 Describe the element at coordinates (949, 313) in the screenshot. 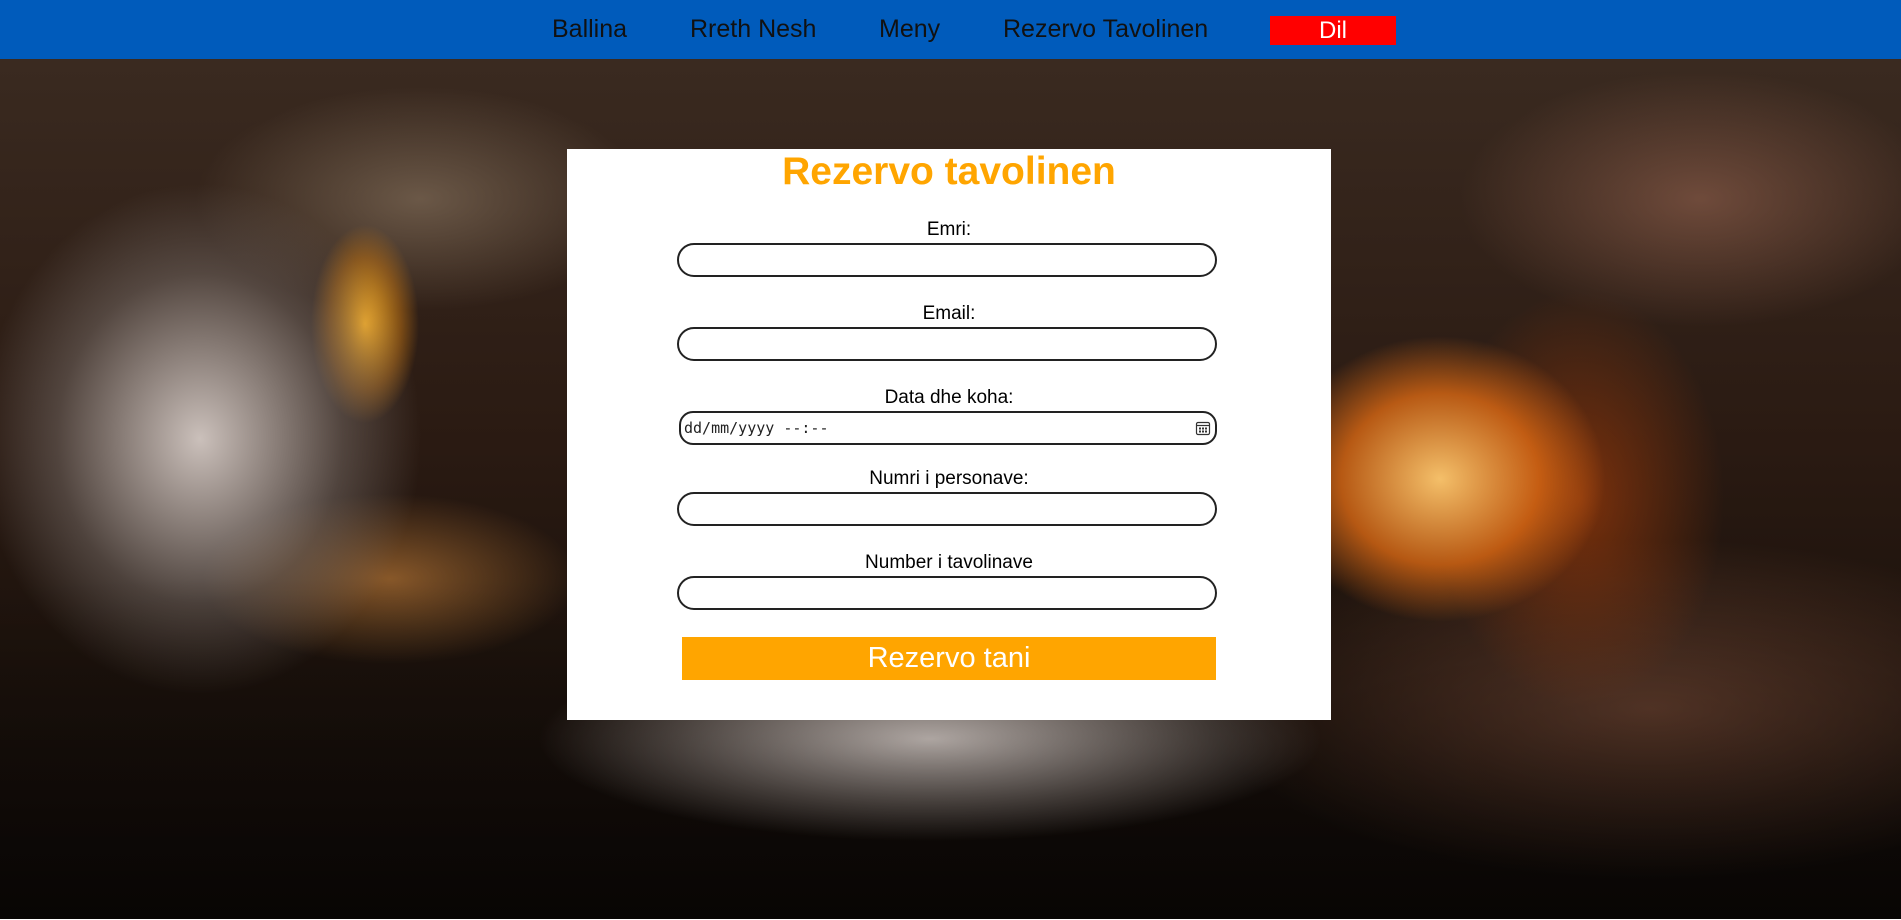

I see `email-label: Email:` at that location.